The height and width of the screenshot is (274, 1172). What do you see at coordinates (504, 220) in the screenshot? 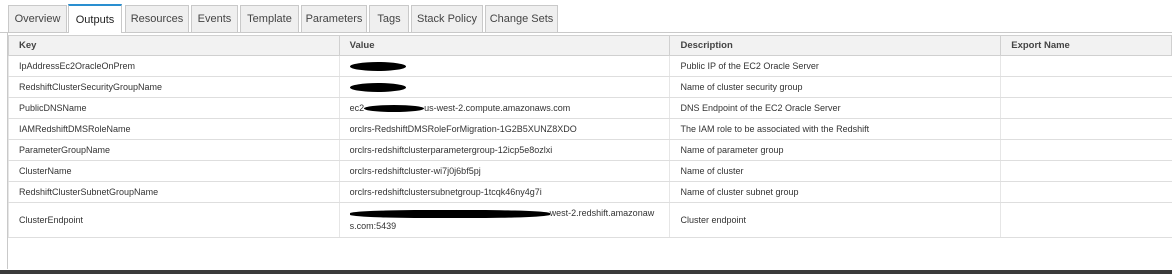
I see `output-value: west-2.redshift.amazonaw s.com:5439` at bounding box center [504, 220].